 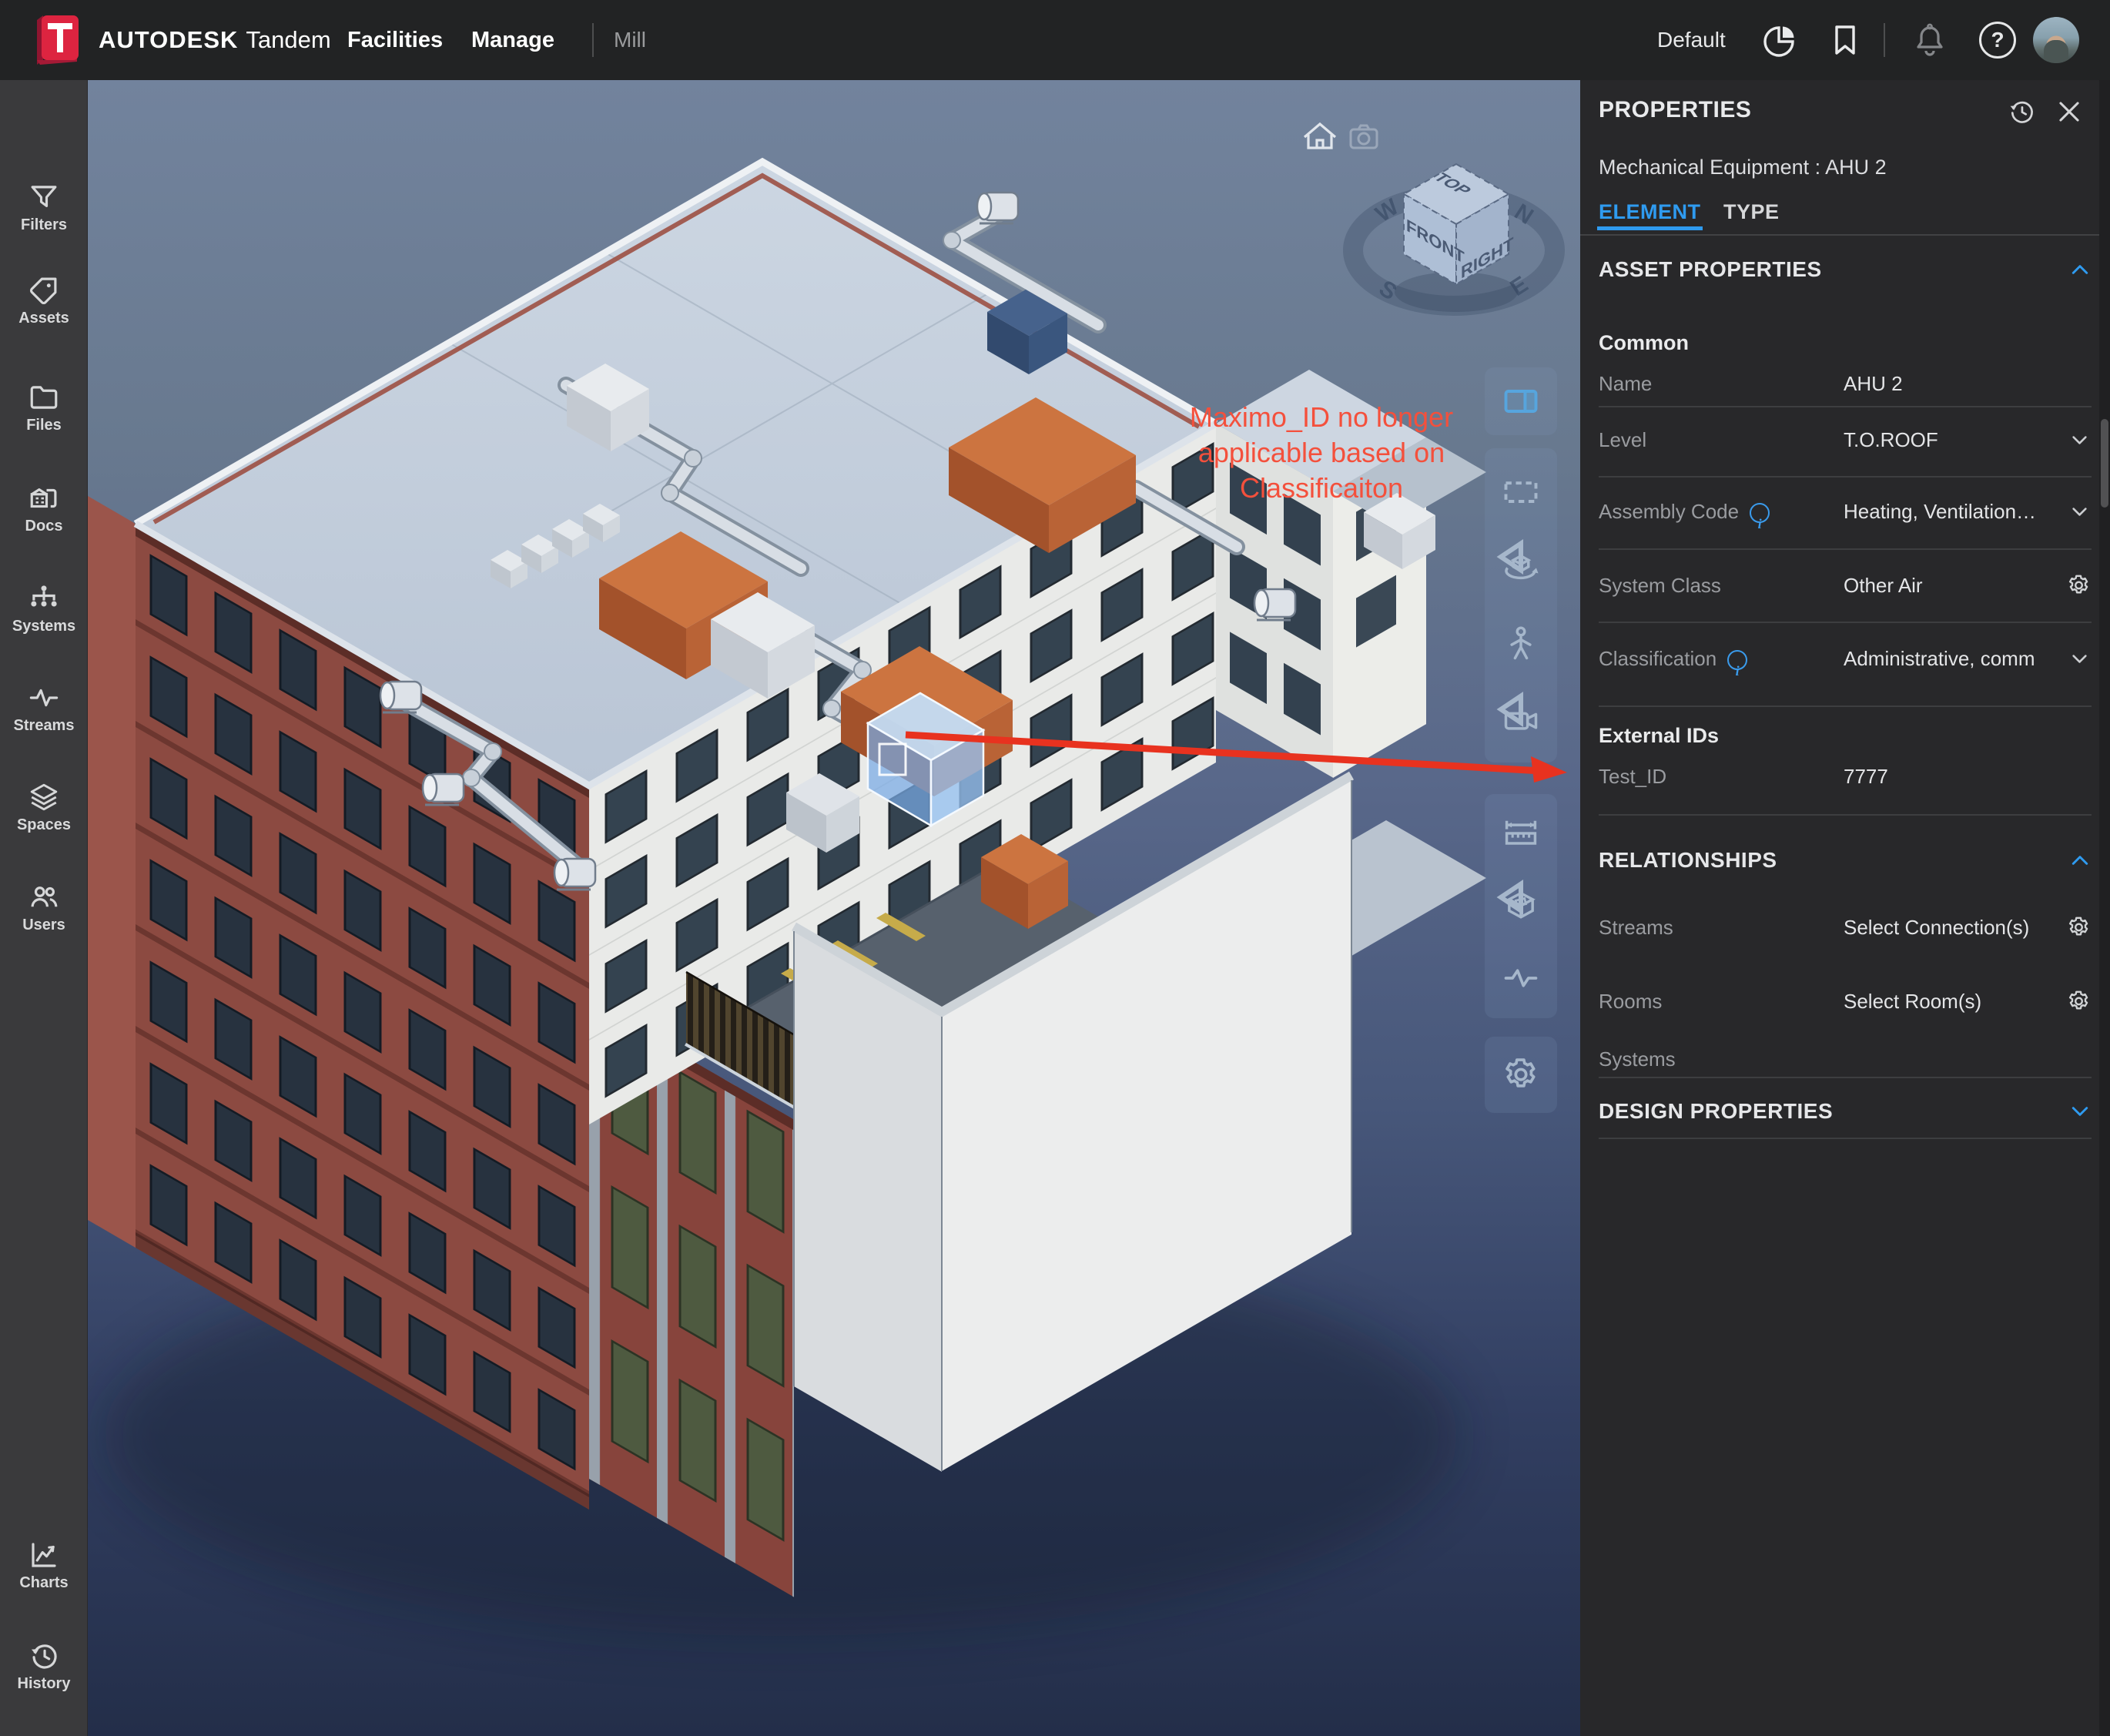 I want to click on viewport-settings-button, so click(x=1521, y=1075).